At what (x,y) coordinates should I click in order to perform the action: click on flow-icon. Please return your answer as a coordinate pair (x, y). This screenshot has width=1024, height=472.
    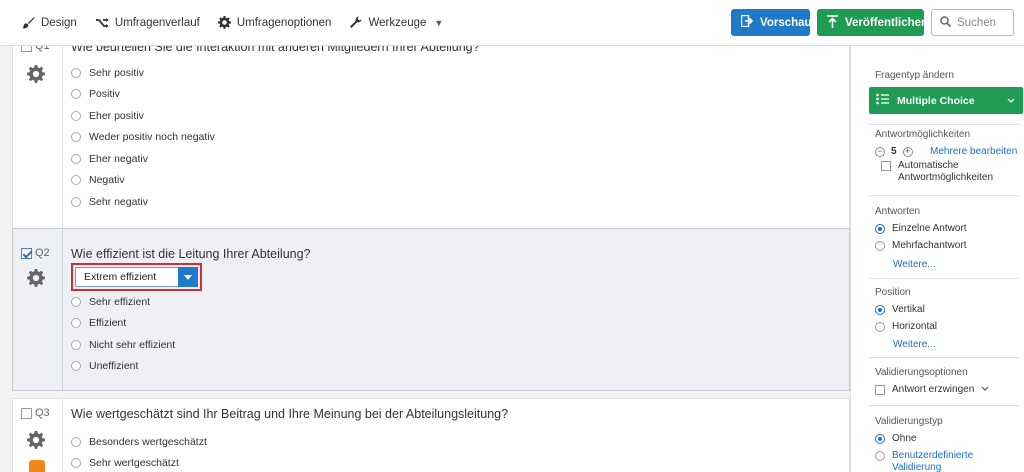
    Looking at the image, I should click on (102, 23).